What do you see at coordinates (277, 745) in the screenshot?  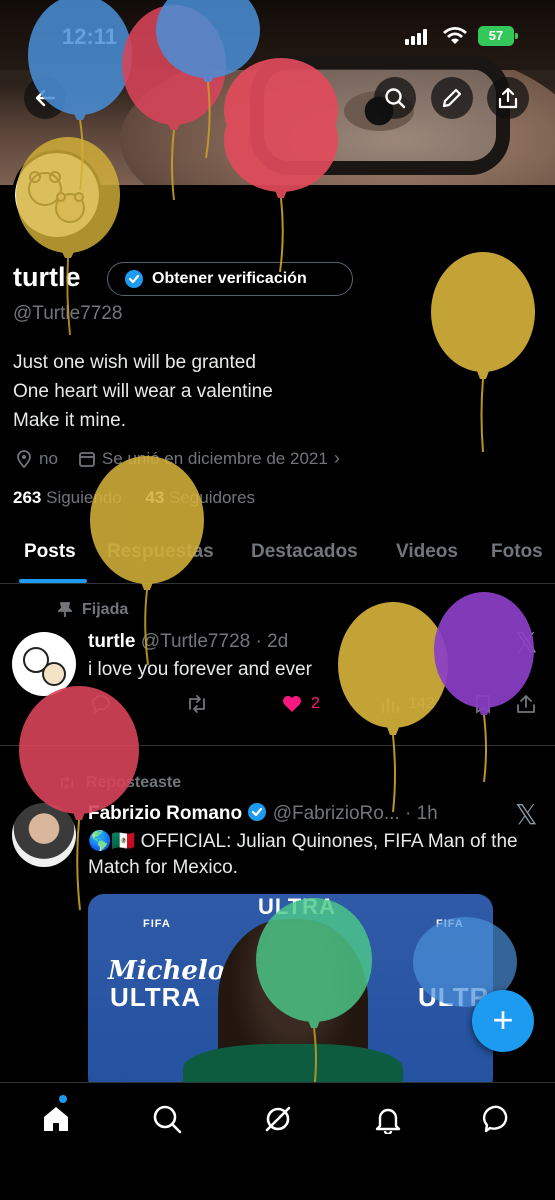 I see `post-divider` at bounding box center [277, 745].